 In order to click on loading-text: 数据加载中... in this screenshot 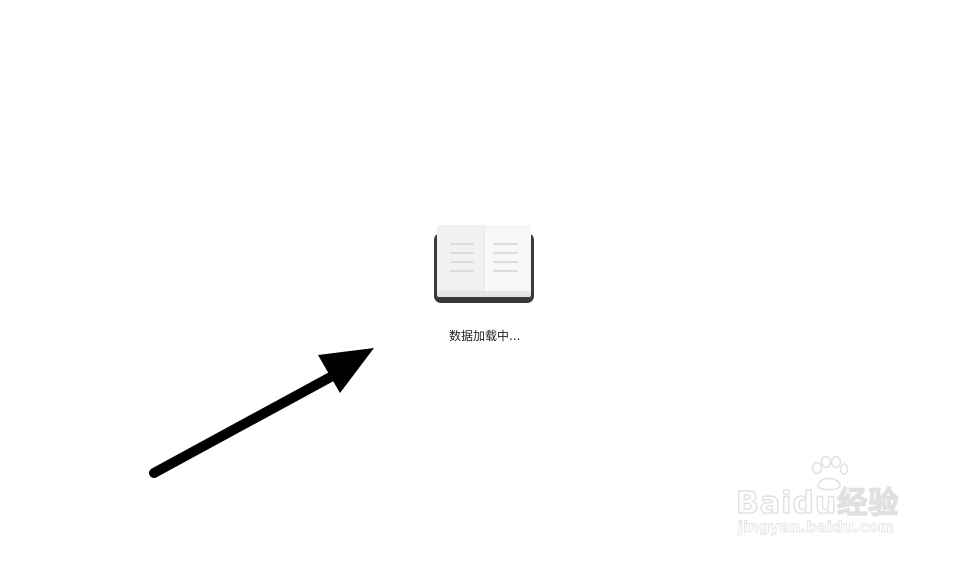, I will do `click(485, 336)`.